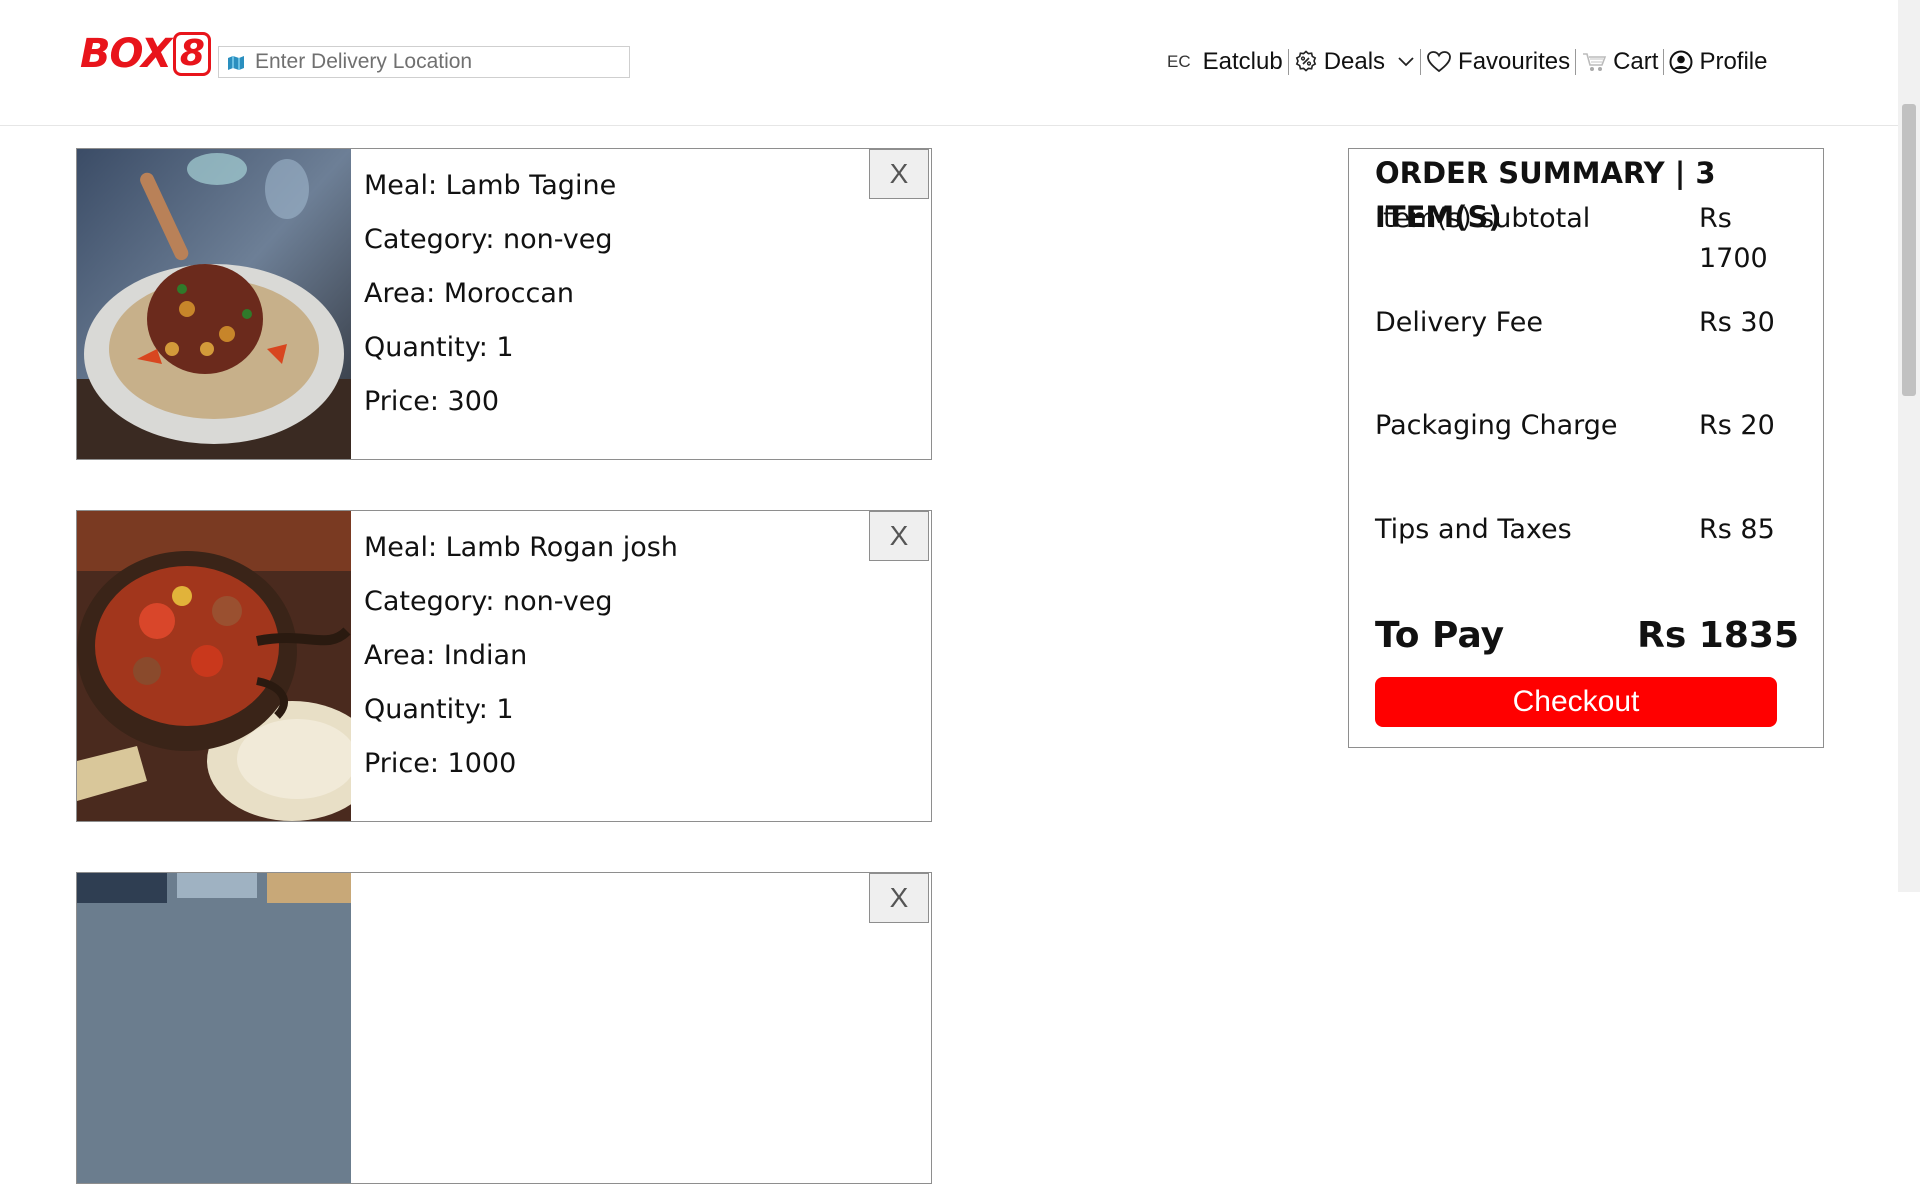 Image resolution: width=1920 pixels, height=1184 pixels. Describe the element at coordinates (1681, 62) in the screenshot. I see `user-icon` at that location.